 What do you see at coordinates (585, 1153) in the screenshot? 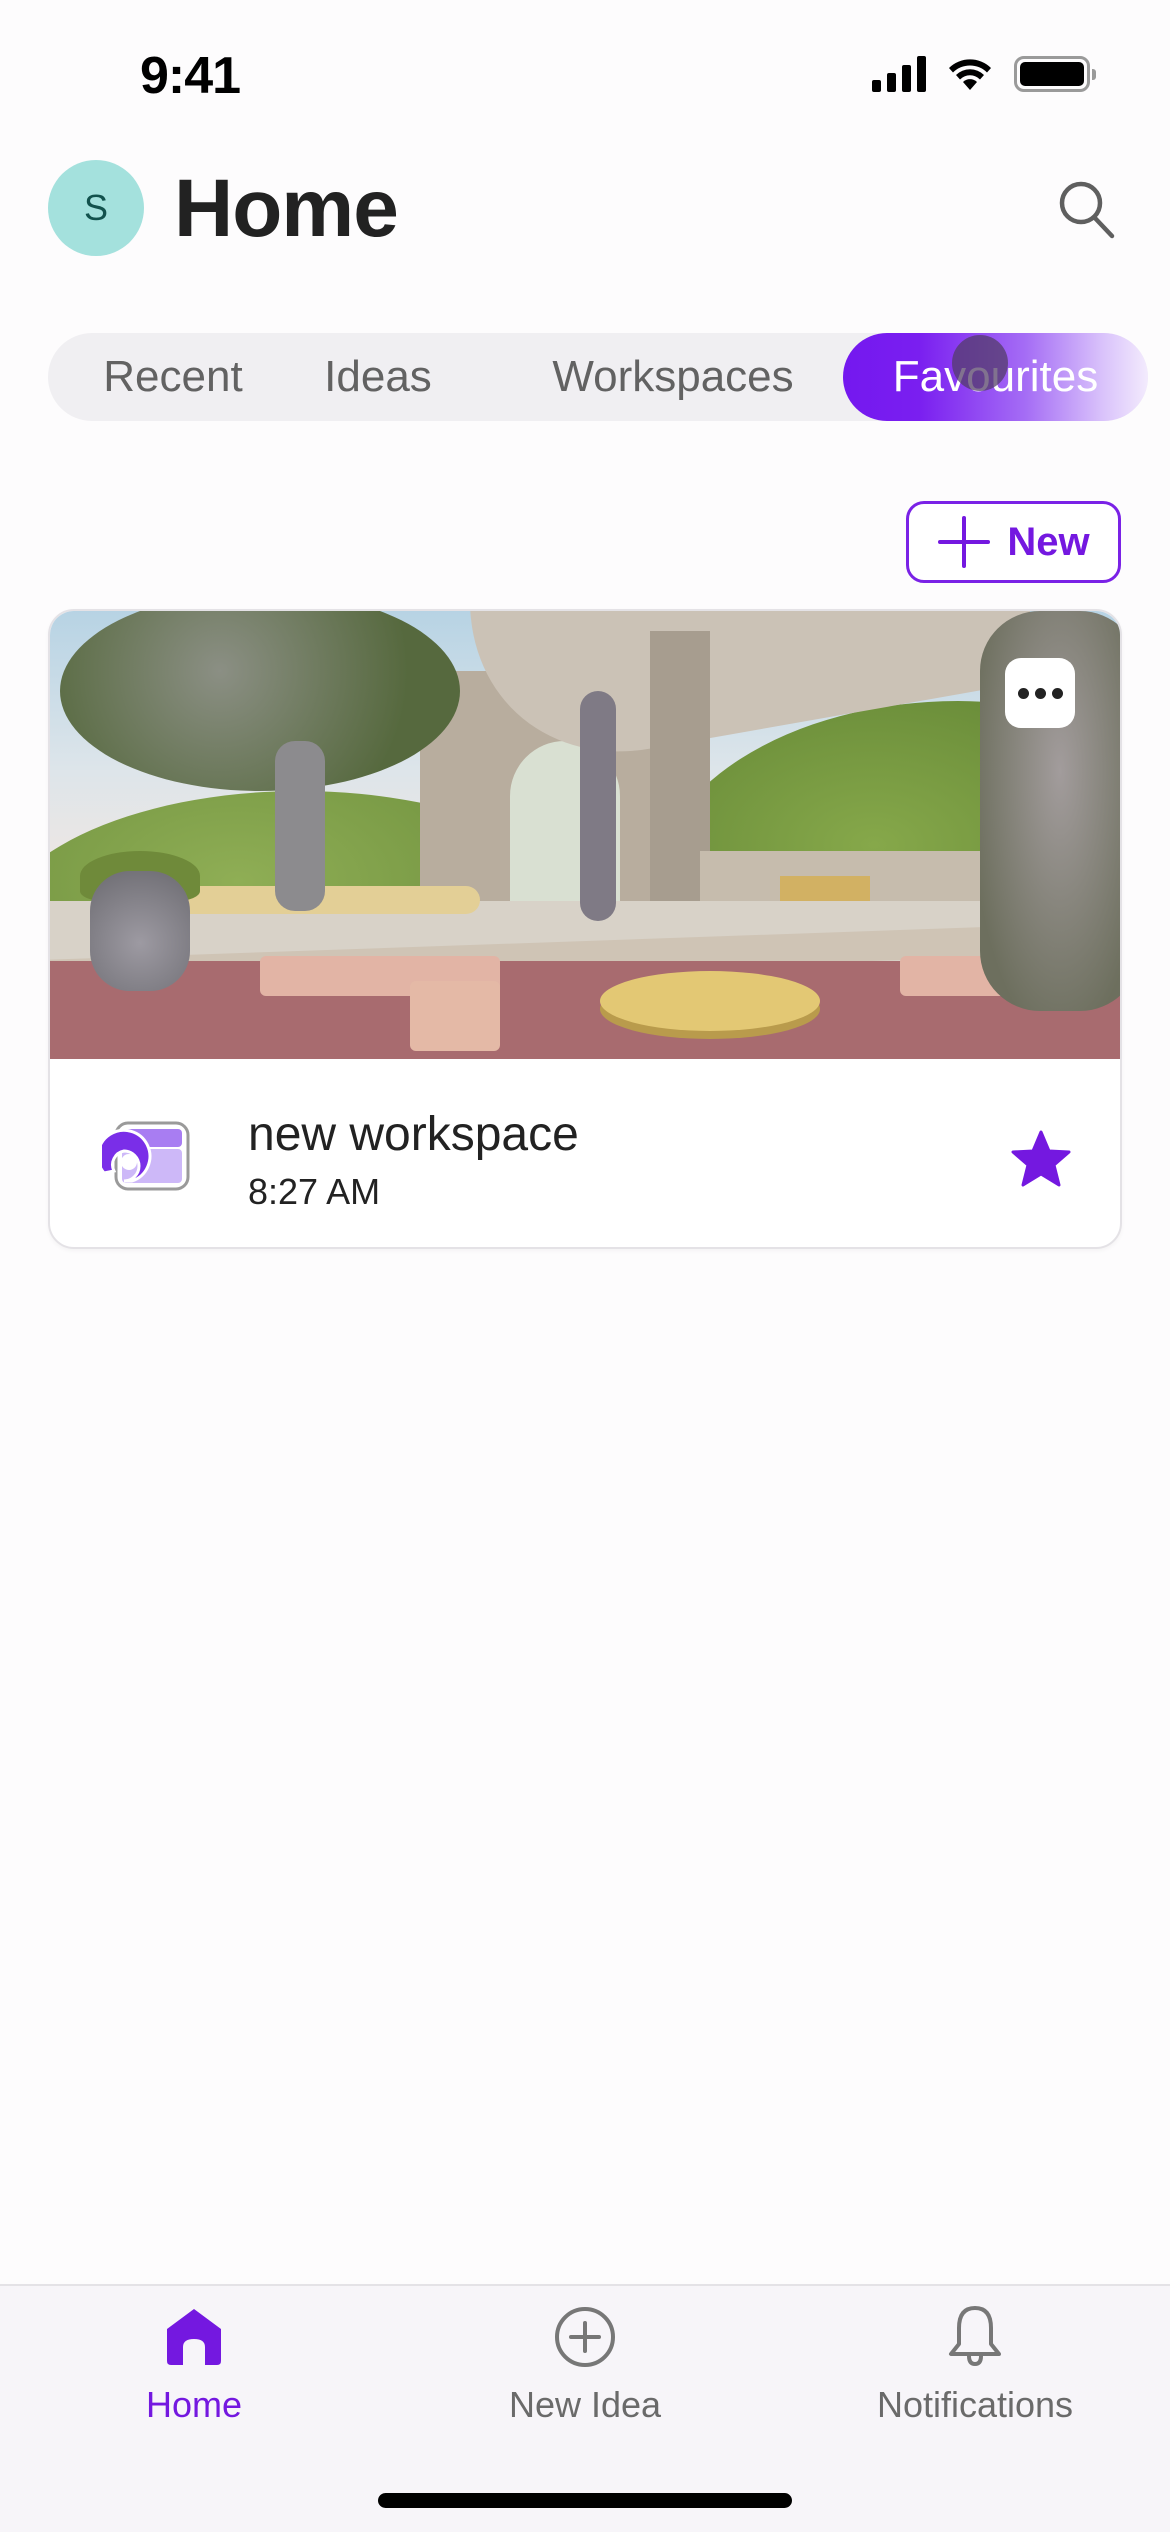
I see `card-info: new workspace 8:27 AM` at bounding box center [585, 1153].